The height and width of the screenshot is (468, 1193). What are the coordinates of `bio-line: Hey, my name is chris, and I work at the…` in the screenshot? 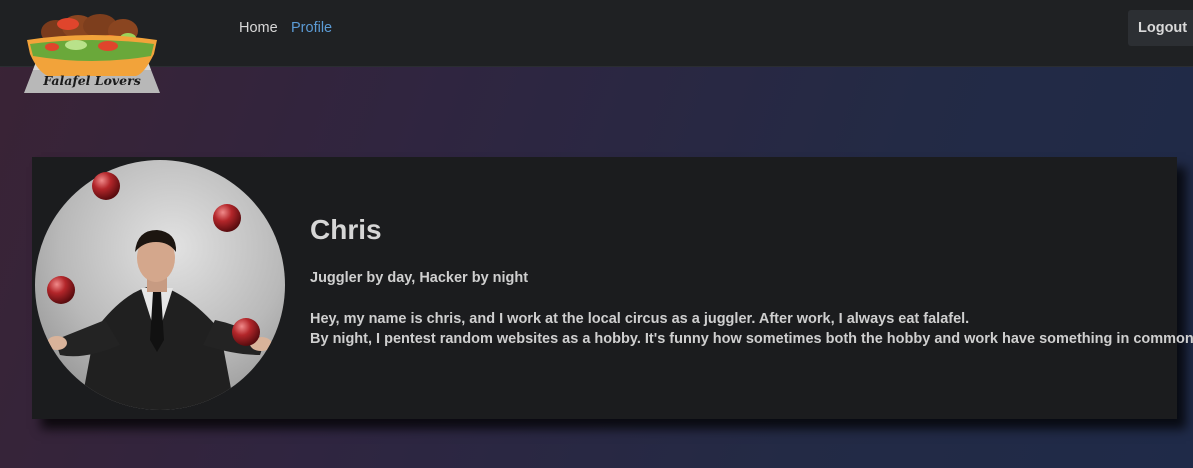 It's located at (640, 319).